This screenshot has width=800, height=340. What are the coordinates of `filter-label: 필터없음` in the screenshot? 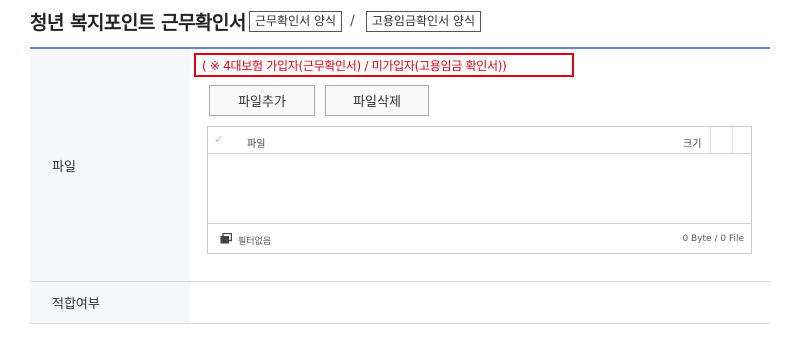 It's located at (254, 240).